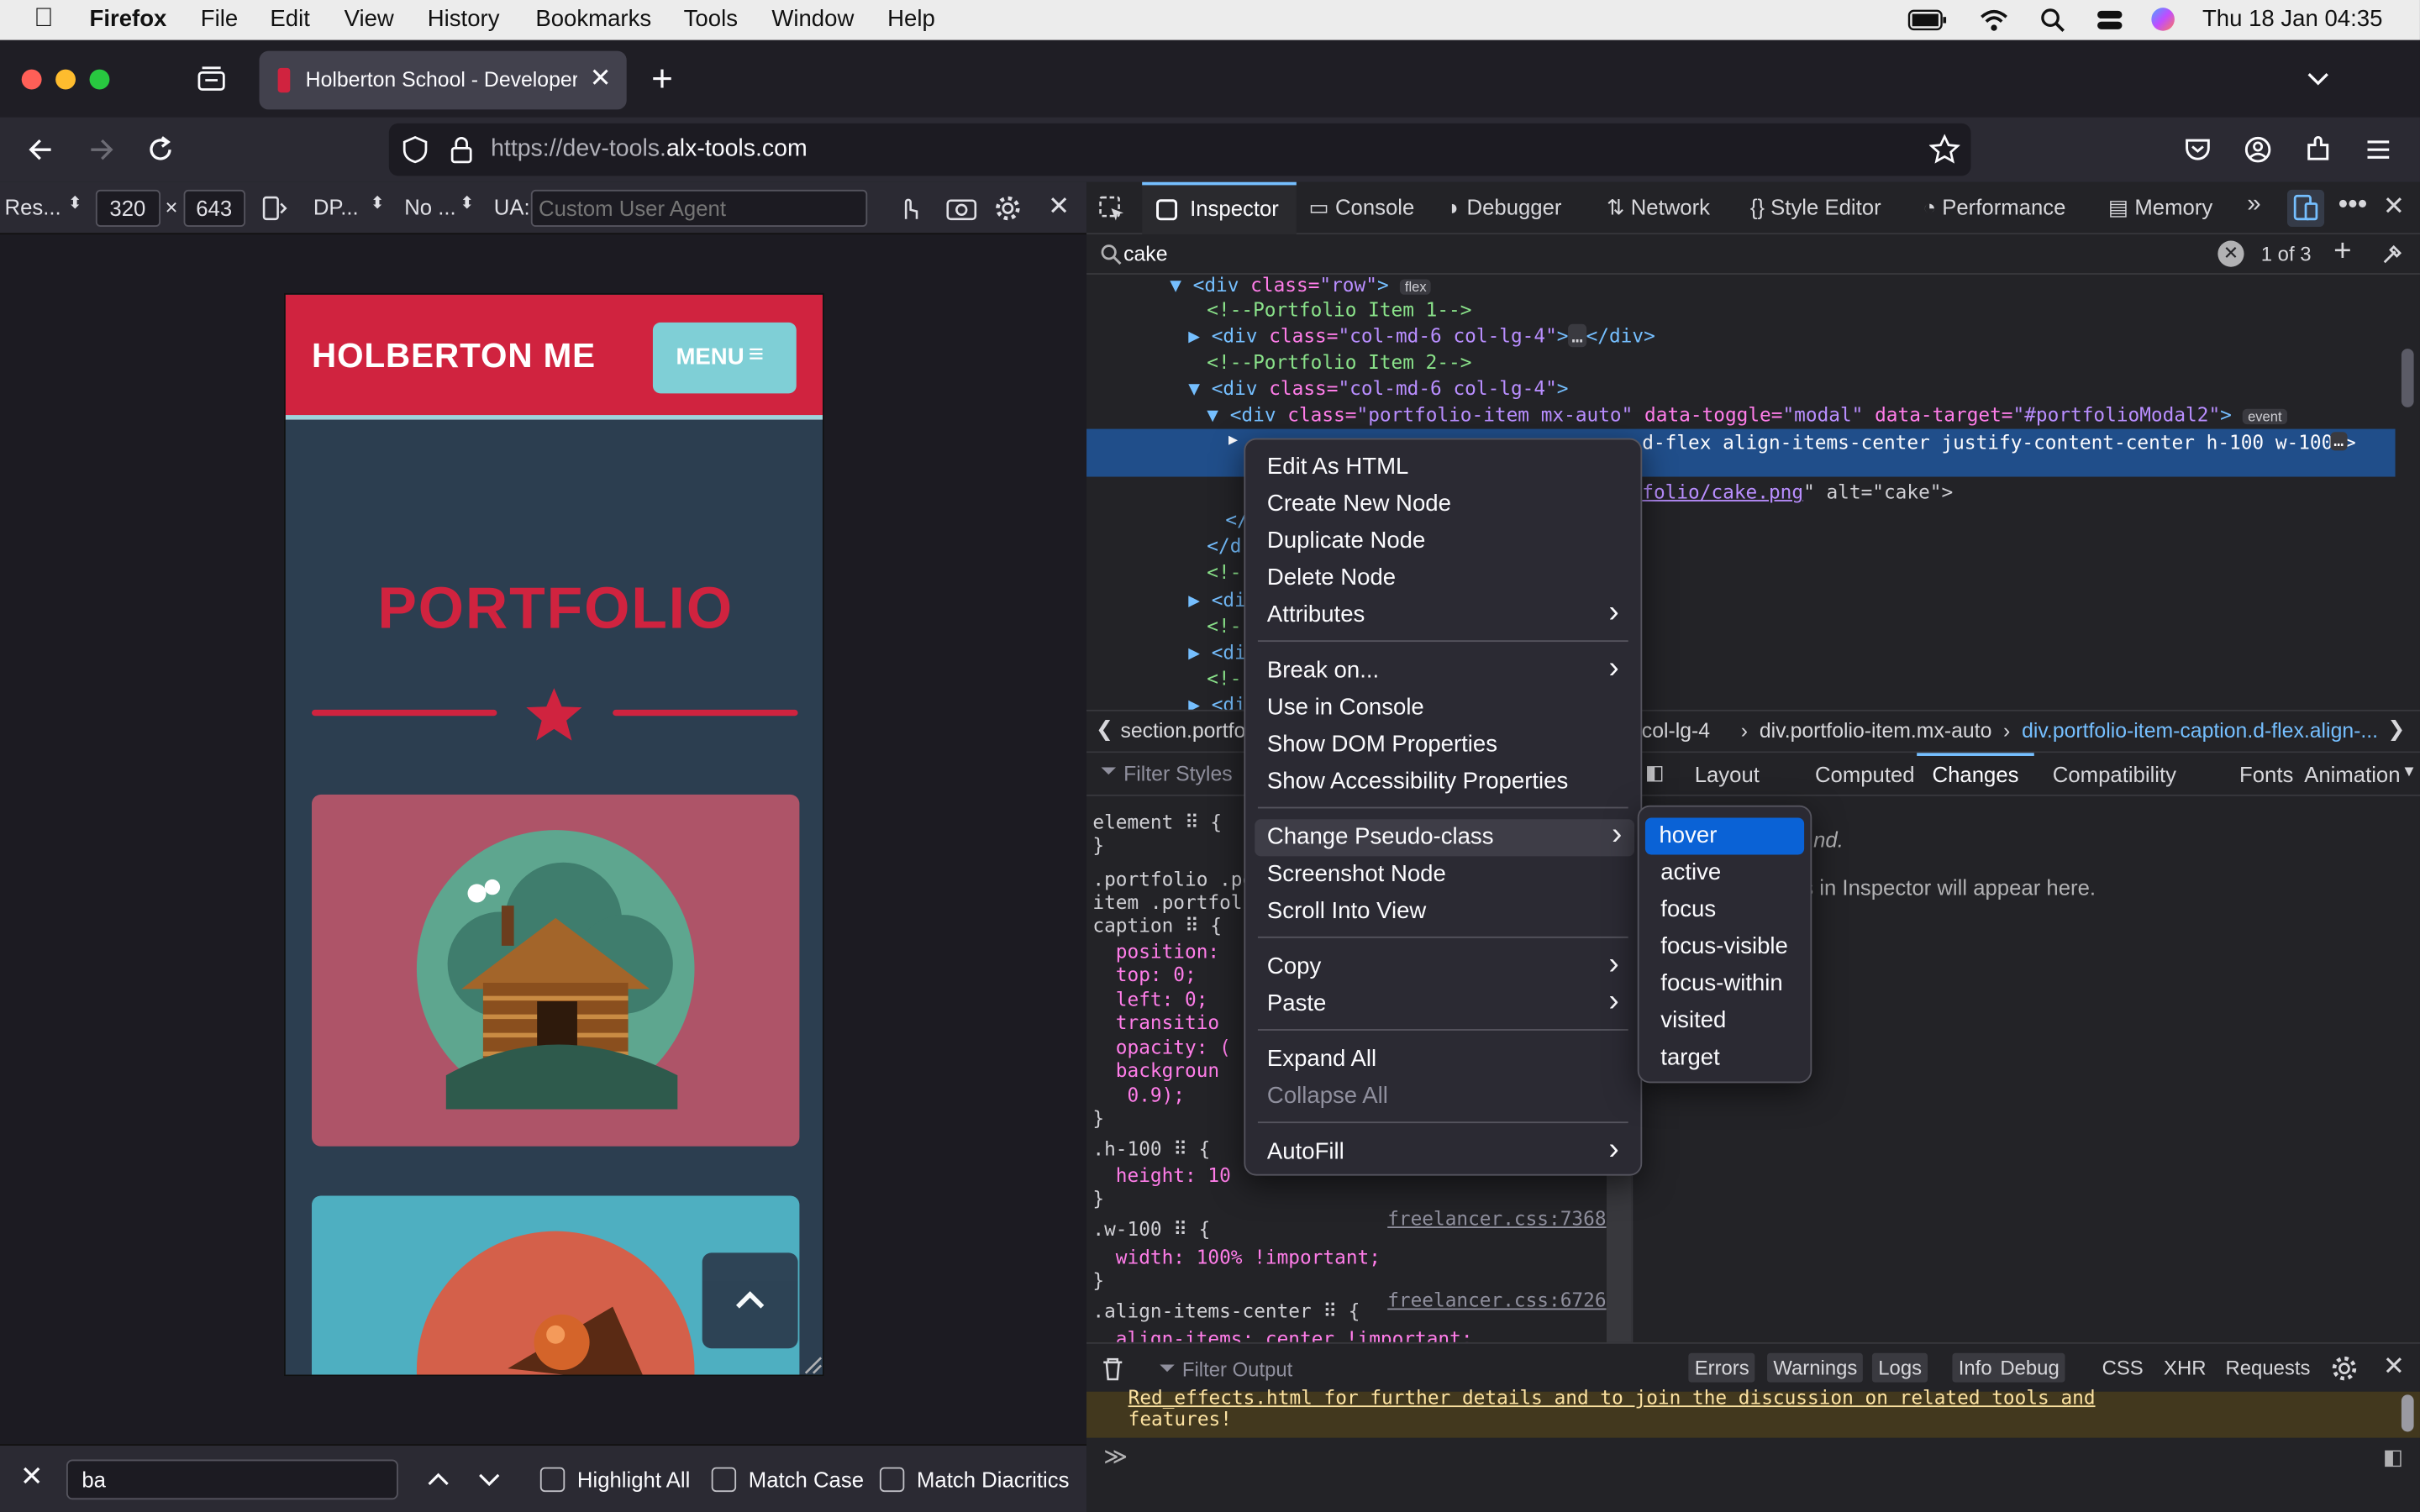 Image resolution: width=2420 pixels, height=1512 pixels. I want to click on tab-computed: Computed, so click(1865, 774).